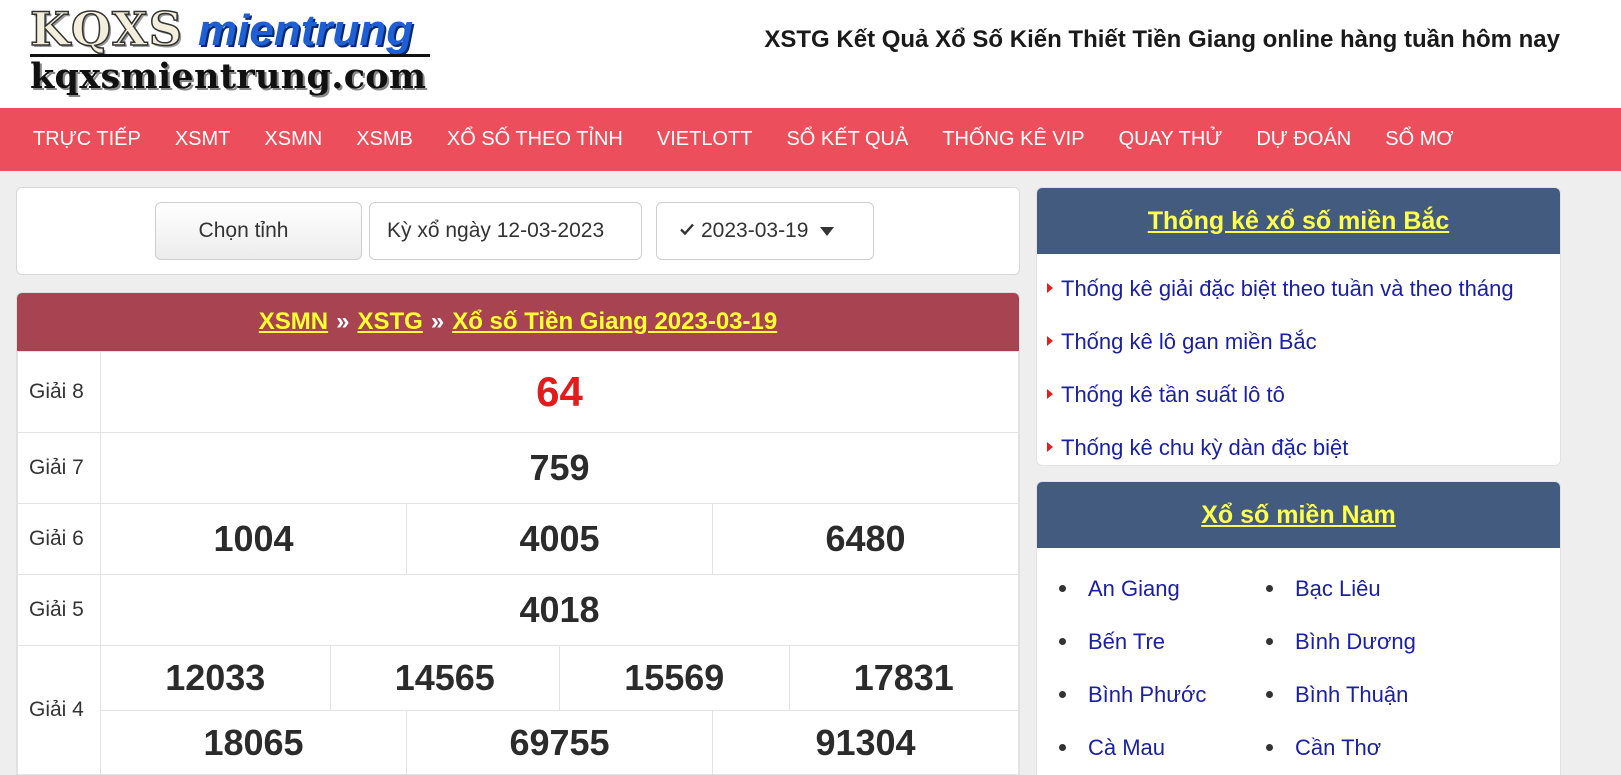 The width and height of the screenshot is (1621, 775). I want to click on province-link-label: Bình Dương, so click(1355, 641).